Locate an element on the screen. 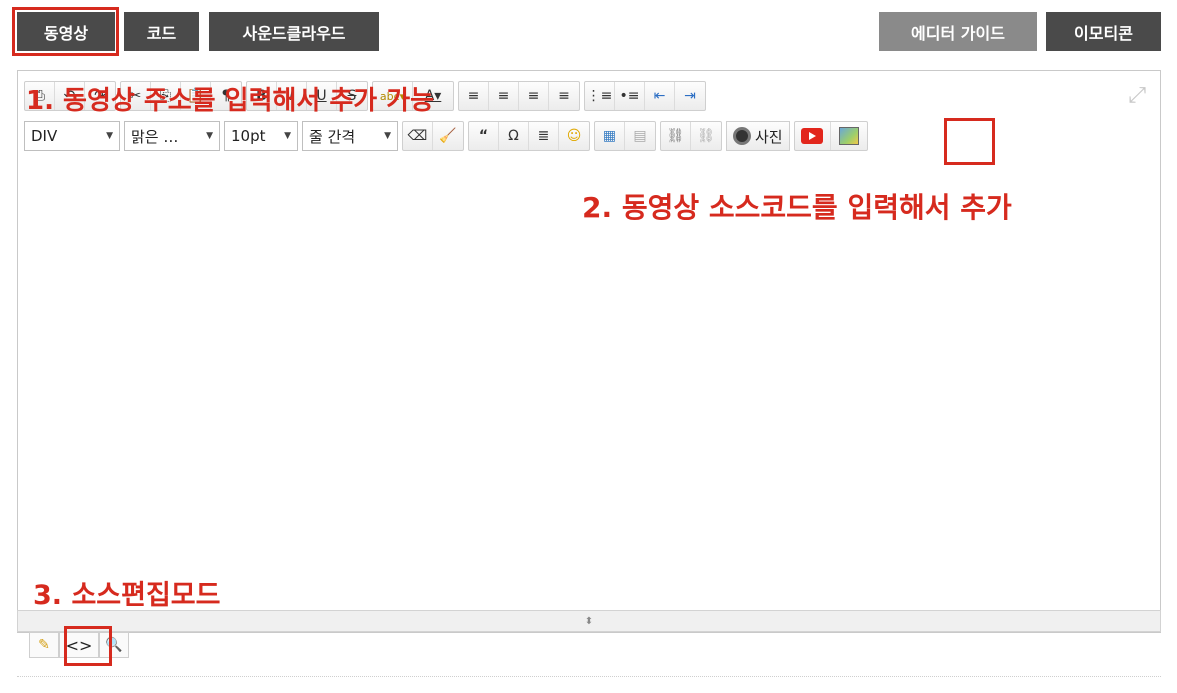 The width and height of the screenshot is (1177, 693). toolbar-group-link: ⛓ ⛓ is located at coordinates (691, 136).